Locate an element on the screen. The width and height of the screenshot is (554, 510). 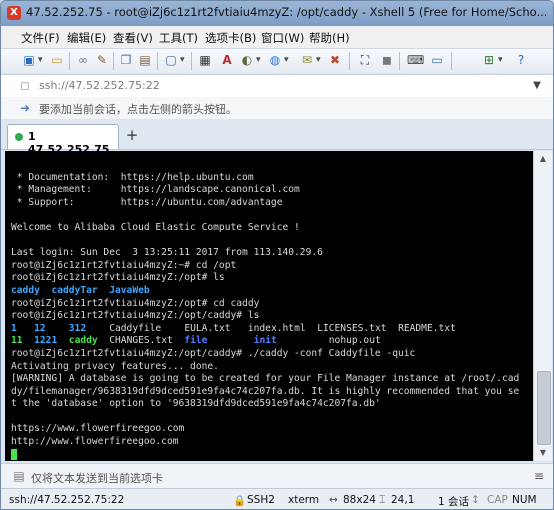
scroll-down-icon: ▼ is located at coordinates (543, 453).